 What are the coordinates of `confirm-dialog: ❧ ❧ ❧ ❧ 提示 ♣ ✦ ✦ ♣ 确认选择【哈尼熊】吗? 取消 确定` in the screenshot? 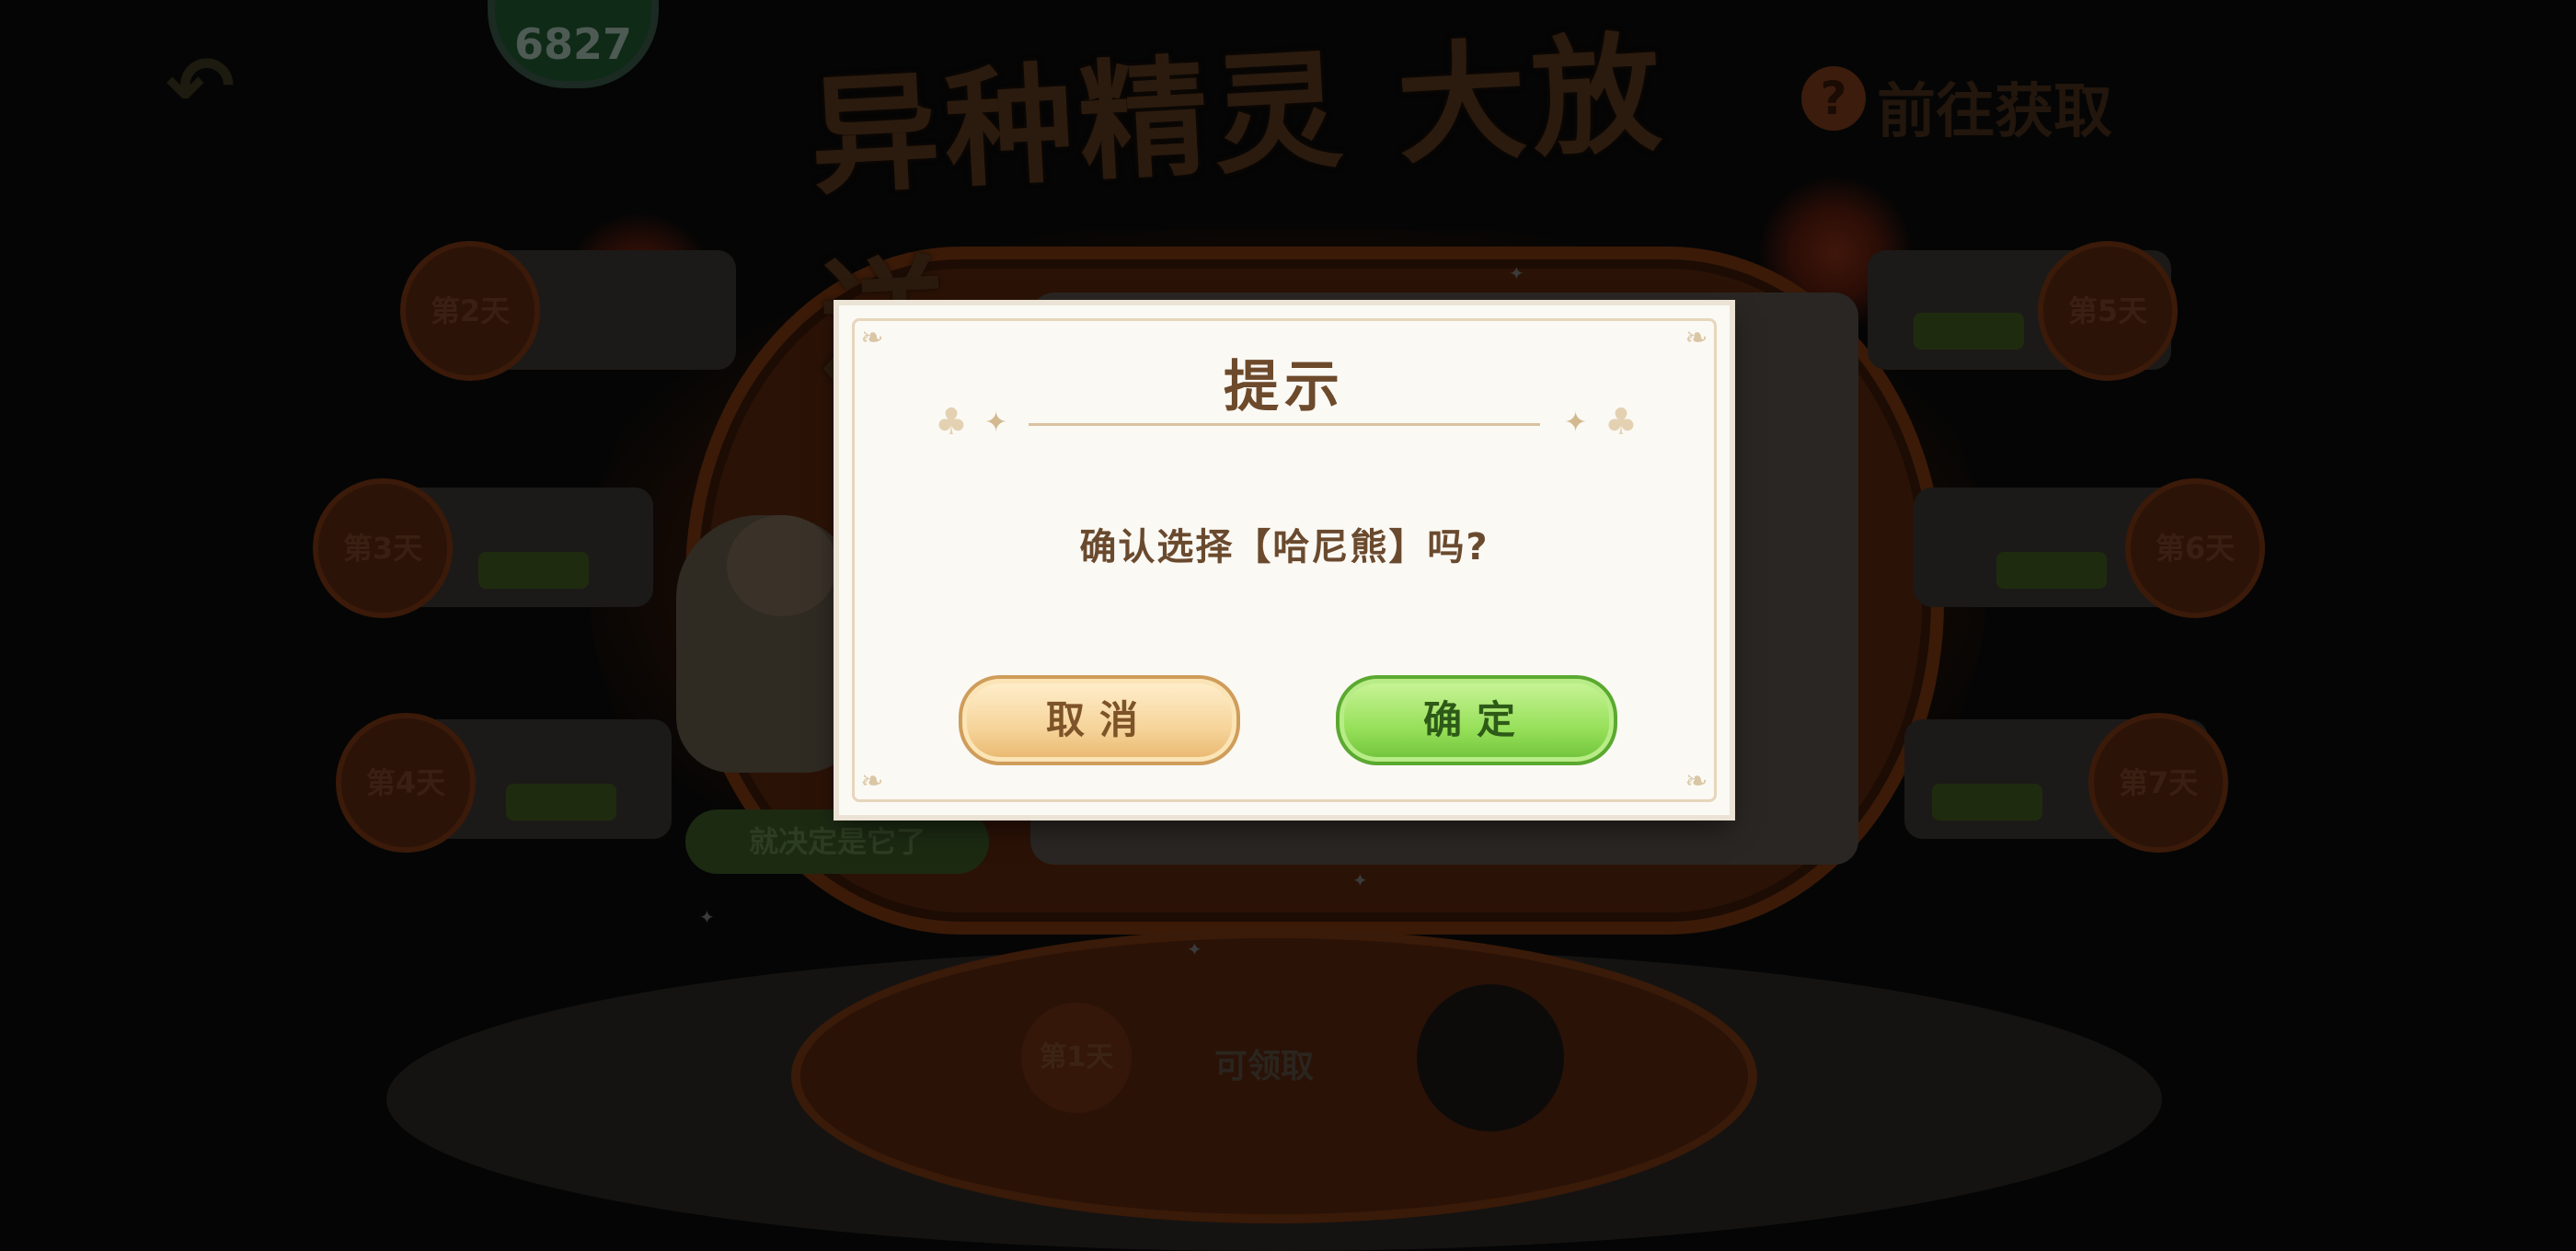 It's located at (1284, 560).